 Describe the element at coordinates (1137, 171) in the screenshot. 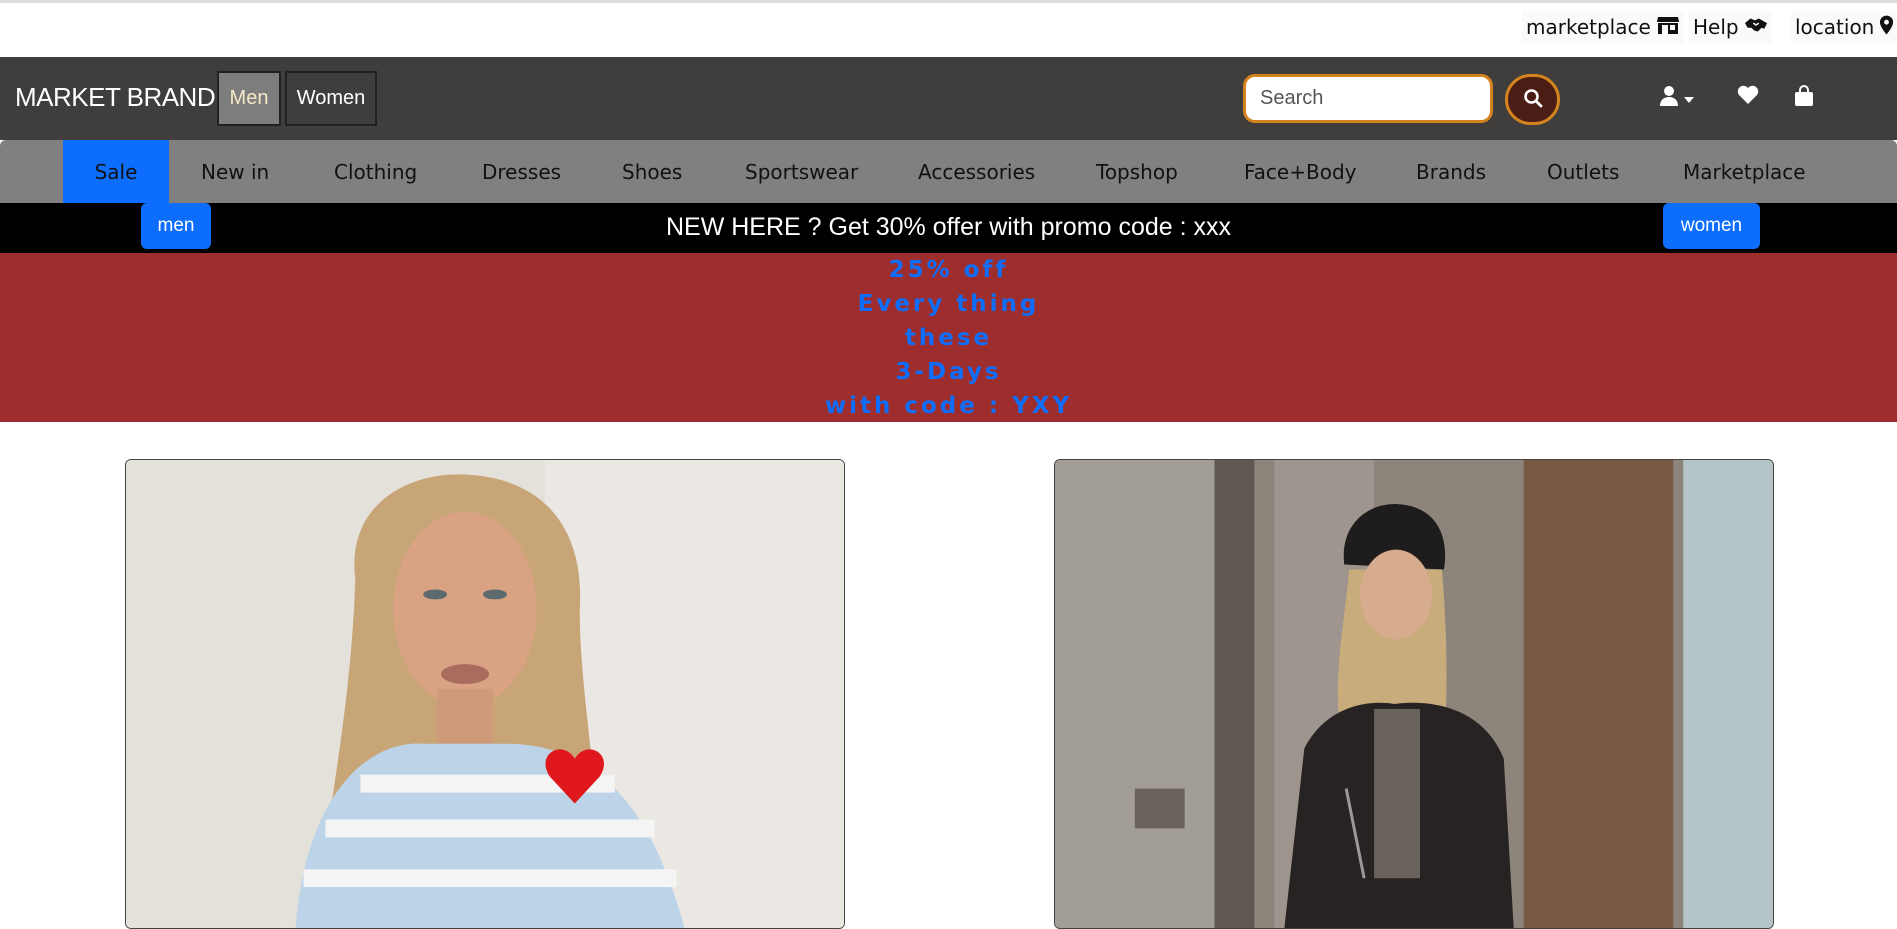

I see `nav-item-topshop: Topshop` at that location.